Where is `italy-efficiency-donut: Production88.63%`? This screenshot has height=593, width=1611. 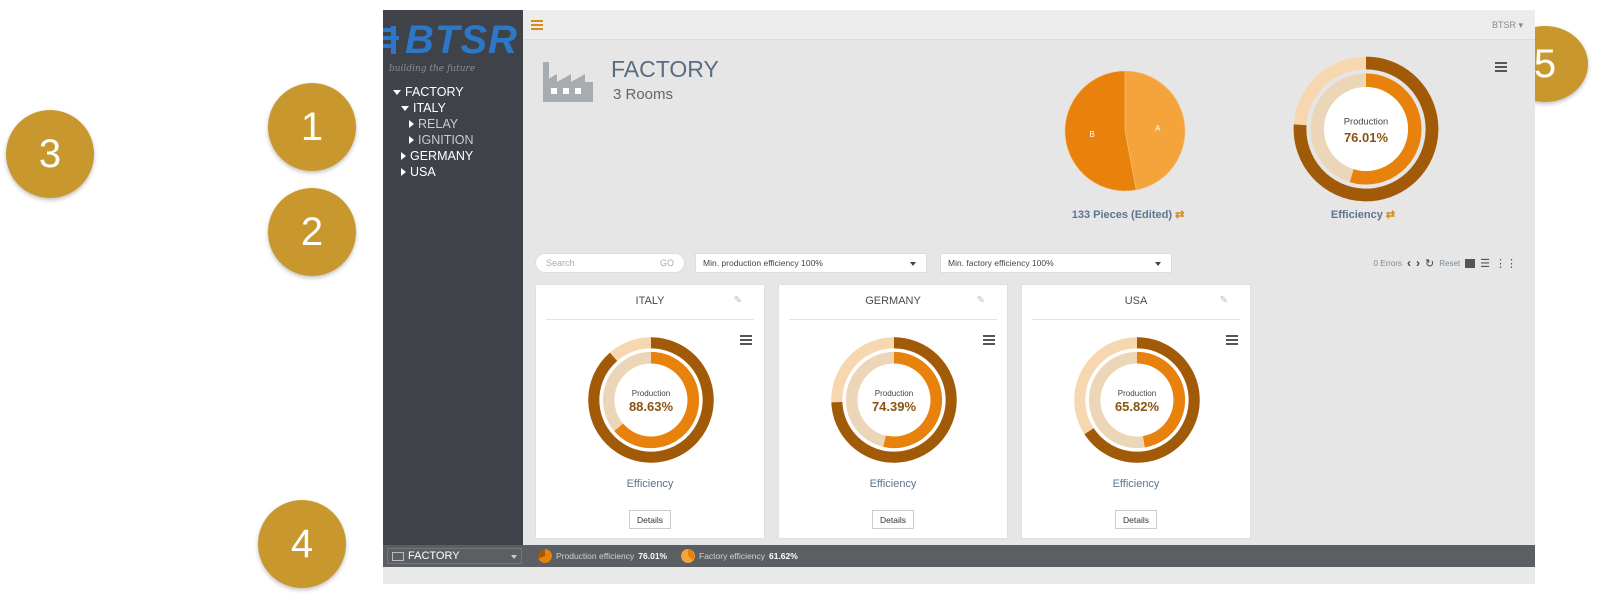
italy-efficiency-donut: Production88.63% is located at coordinates (651, 400).